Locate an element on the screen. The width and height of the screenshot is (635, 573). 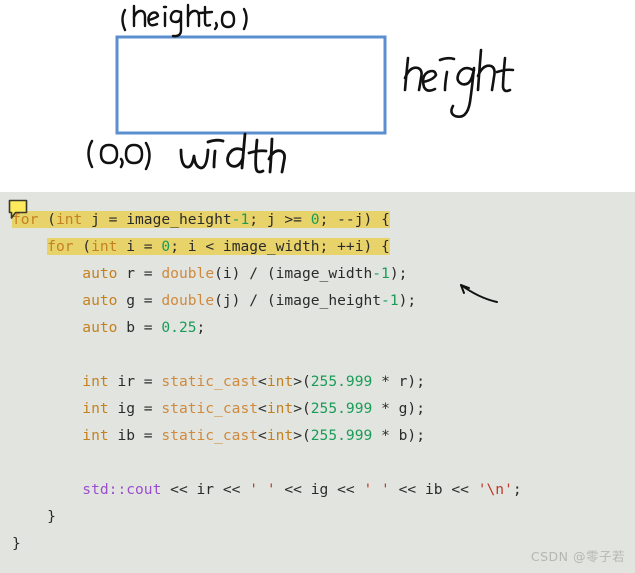
label-width is located at coordinates (232, 153).